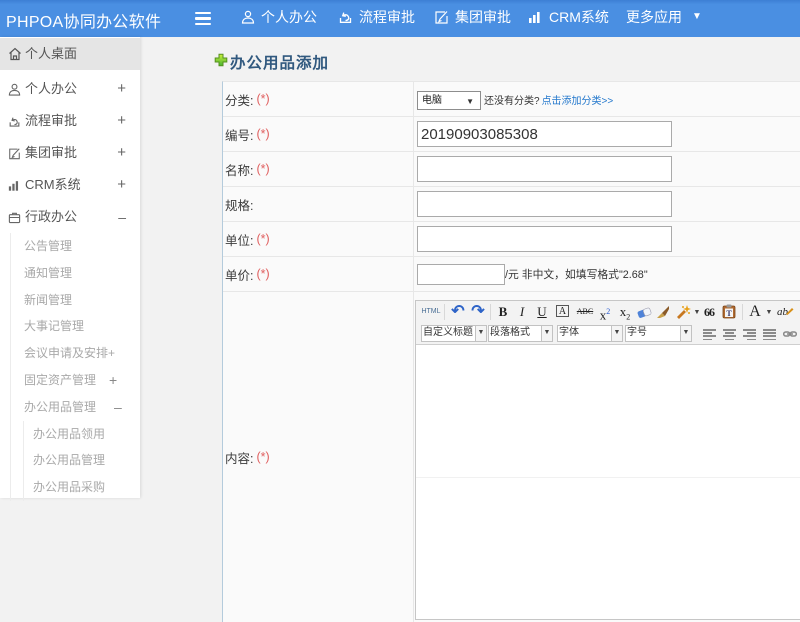 The image size is (800, 622). What do you see at coordinates (729, 313) in the screenshot?
I see `svg-text: T` at bounding box center [729, 313].